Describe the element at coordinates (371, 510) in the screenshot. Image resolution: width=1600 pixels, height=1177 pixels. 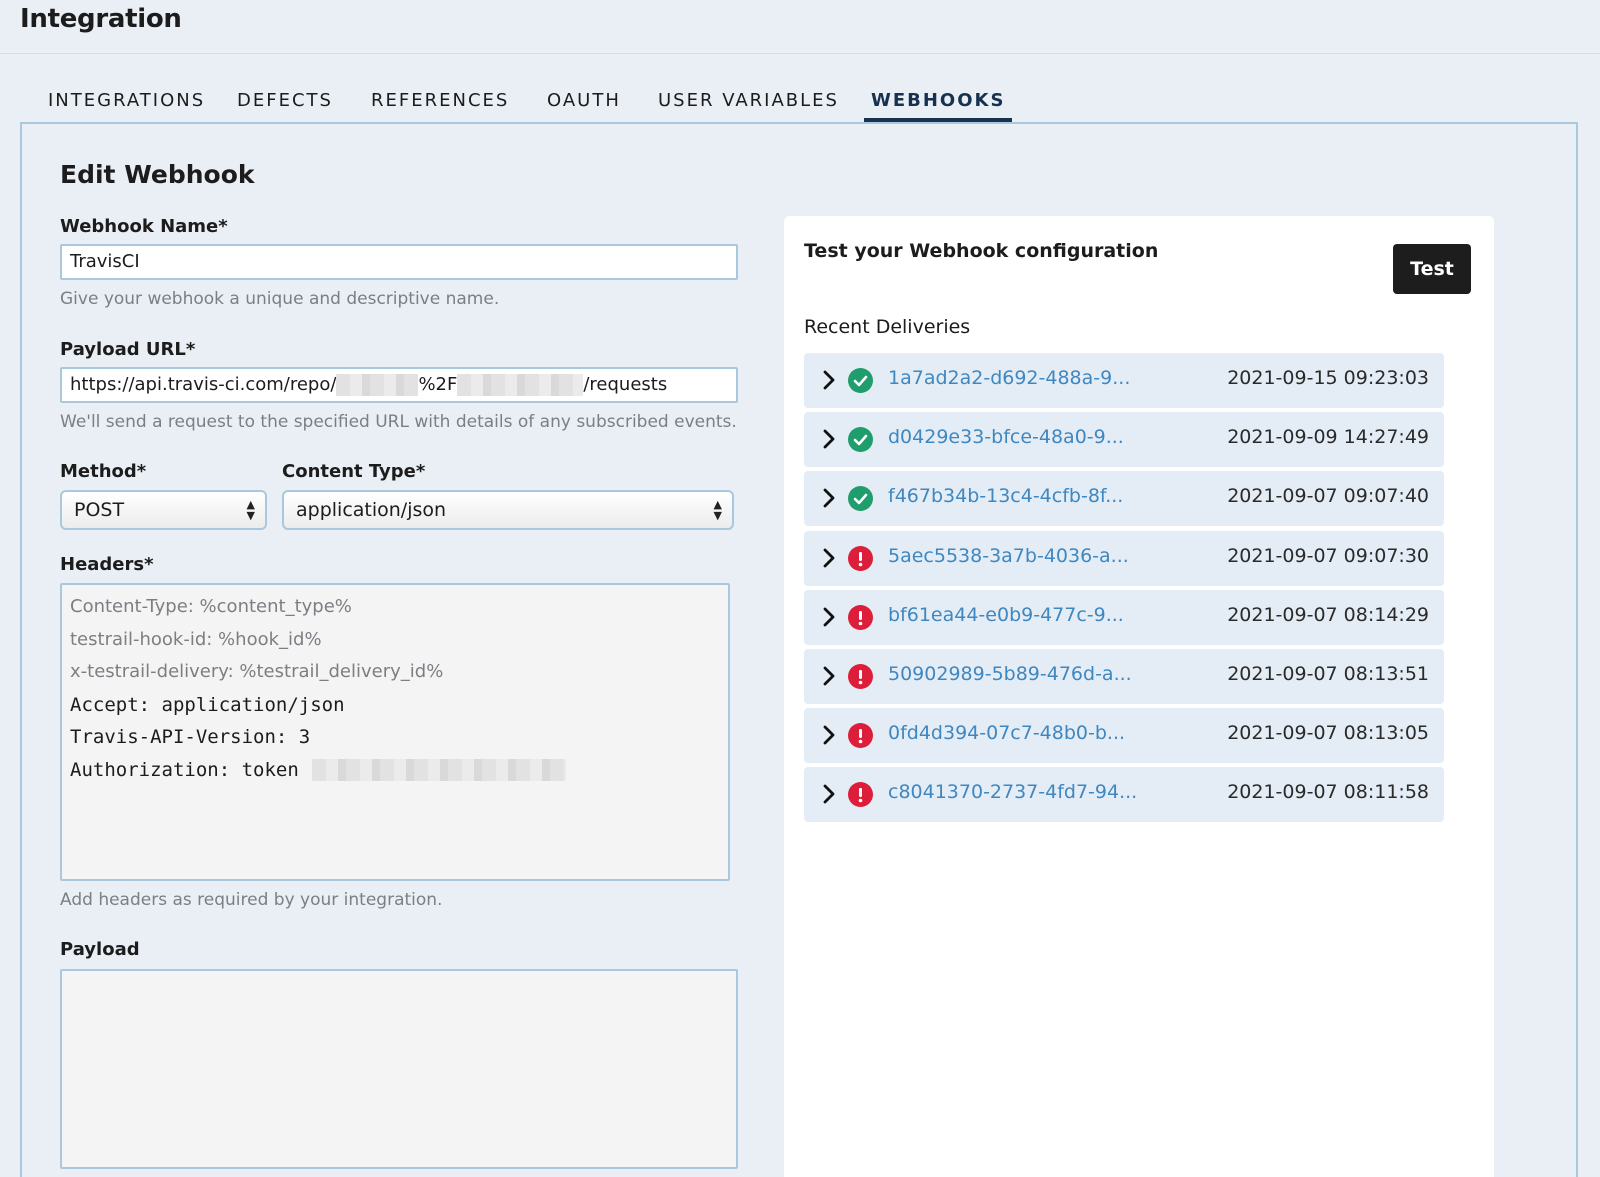
I see `content-type-value: application/json` at that location.